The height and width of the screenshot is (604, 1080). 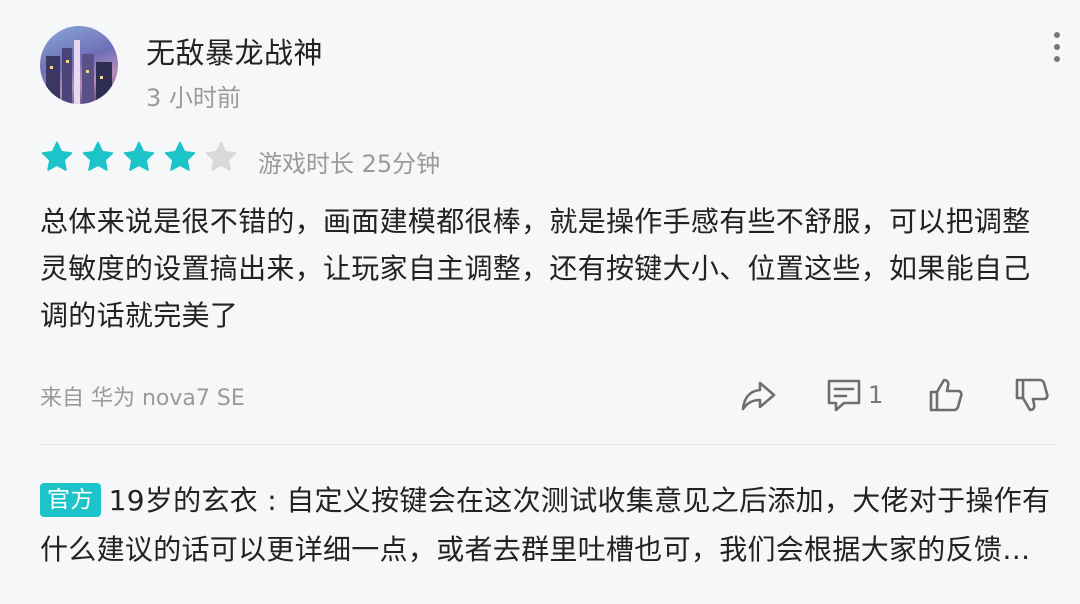 I want to click on post-time: 3 小时前, so click(x=193, y=98).